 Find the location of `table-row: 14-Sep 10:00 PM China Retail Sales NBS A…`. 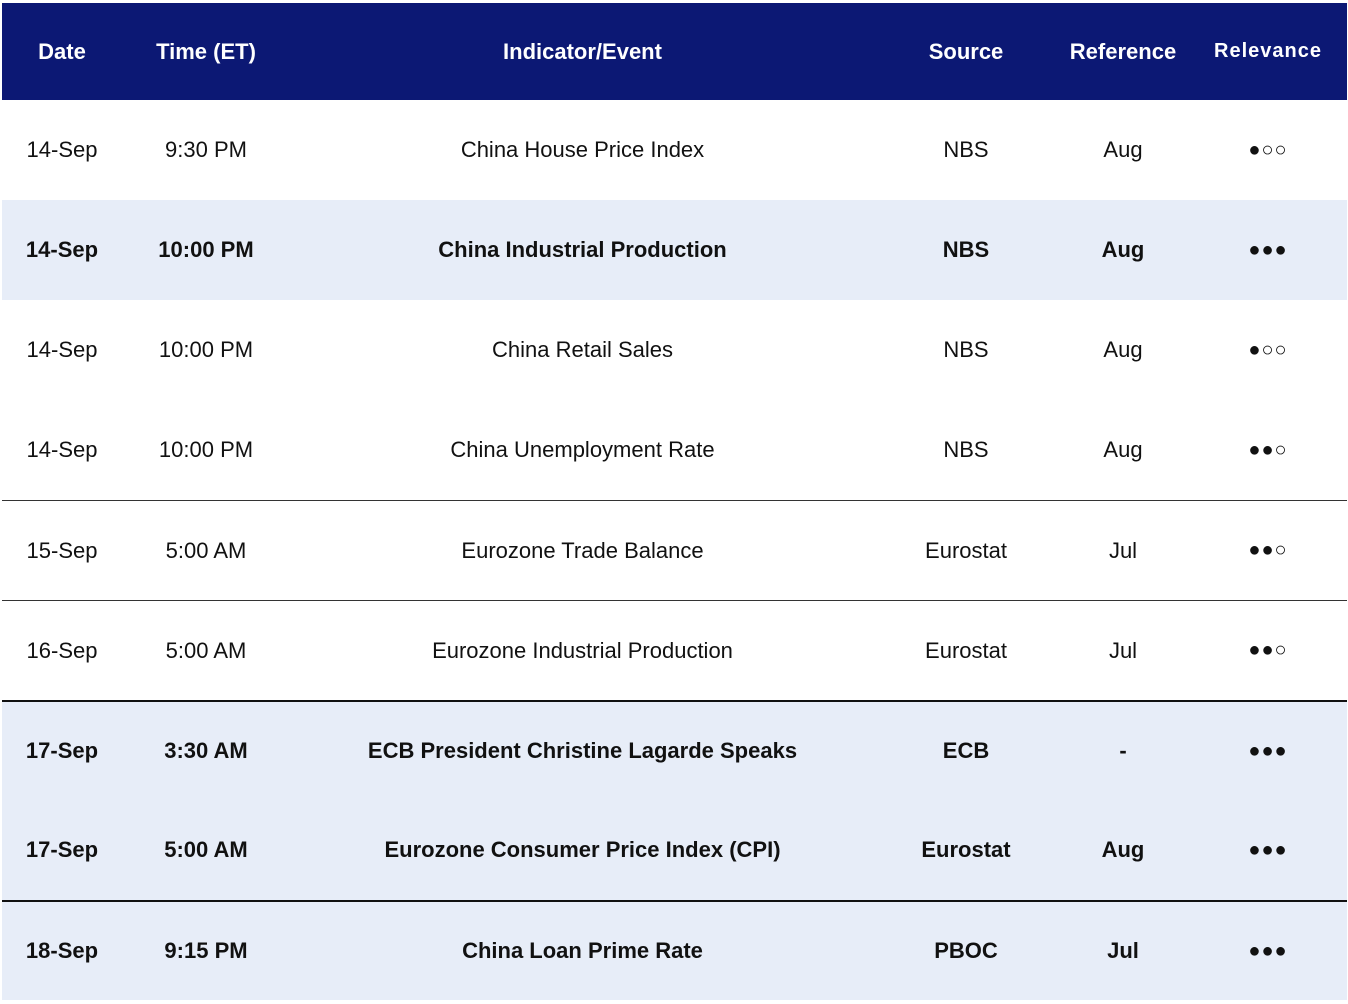

table-row: 14-Sep 10:00 PM China Retail Sales NBS A… is located at coordinates (674, 350).